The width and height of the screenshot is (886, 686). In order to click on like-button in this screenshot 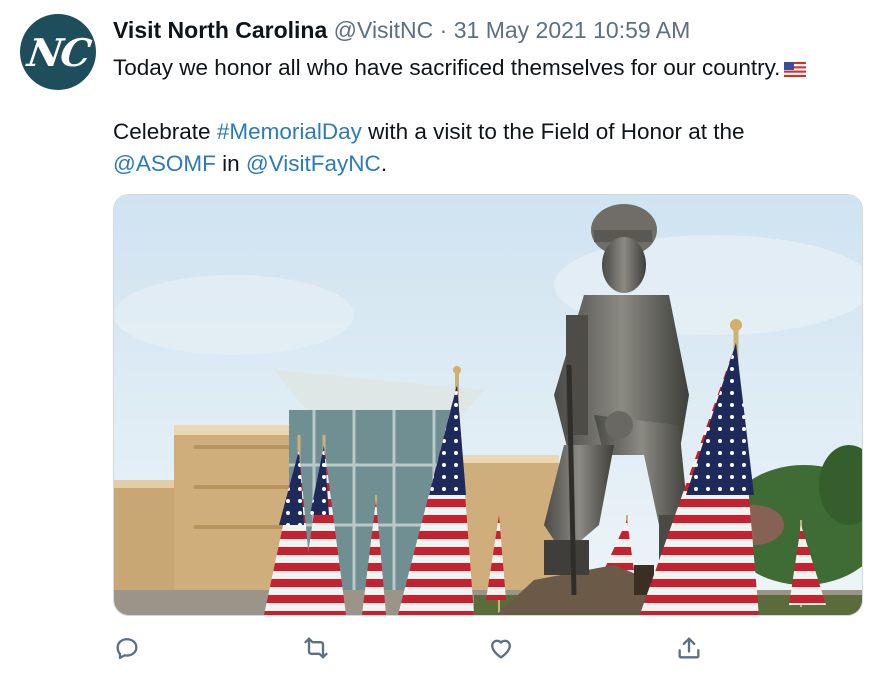, I will do `click(501, 648)`.